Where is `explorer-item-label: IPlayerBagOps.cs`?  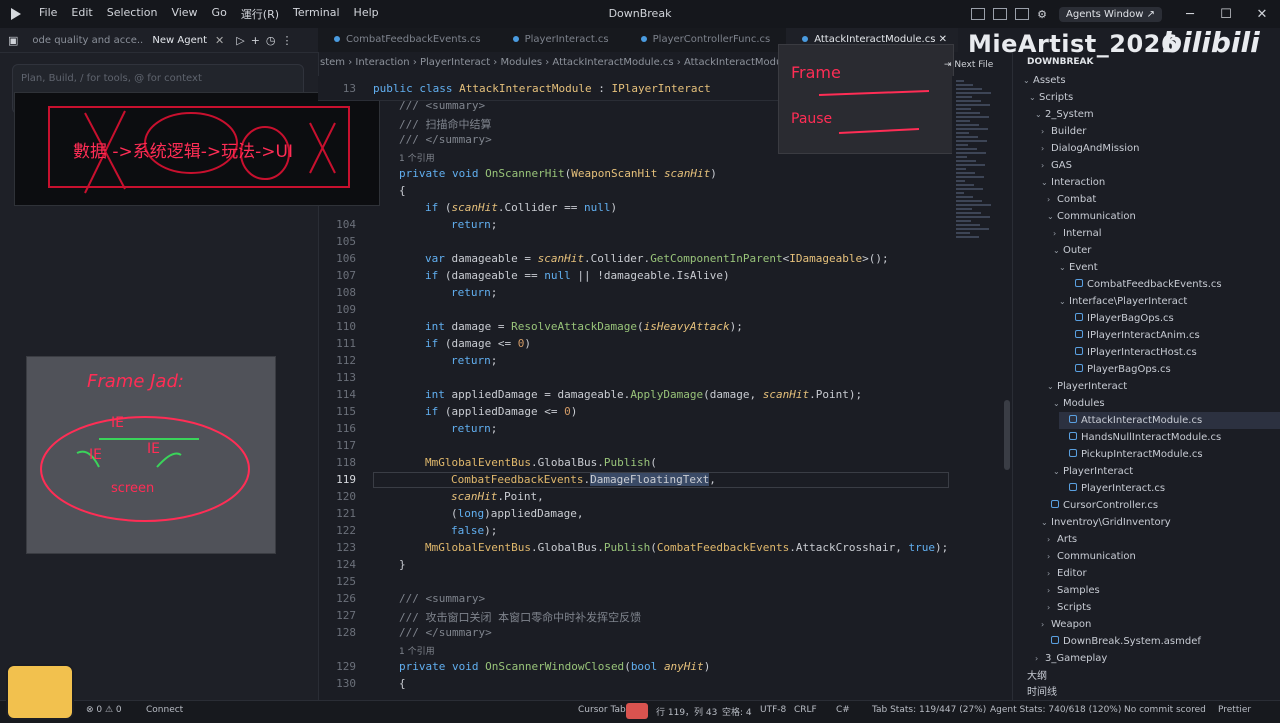
explorer-item-label: IPlayerBagOps.cs is located at coordinates (1130, 318).